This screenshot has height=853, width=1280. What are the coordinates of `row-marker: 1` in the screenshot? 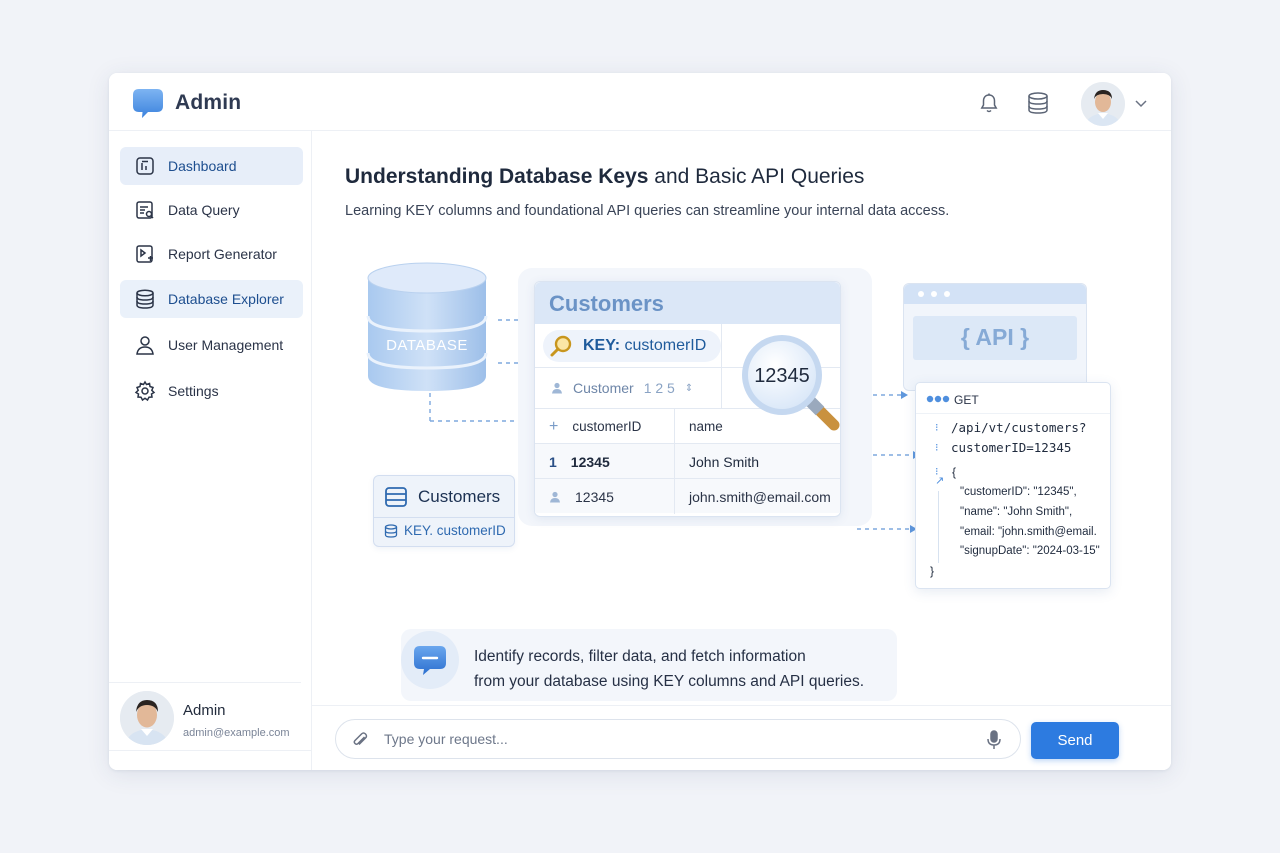 It's located at (553, 461).